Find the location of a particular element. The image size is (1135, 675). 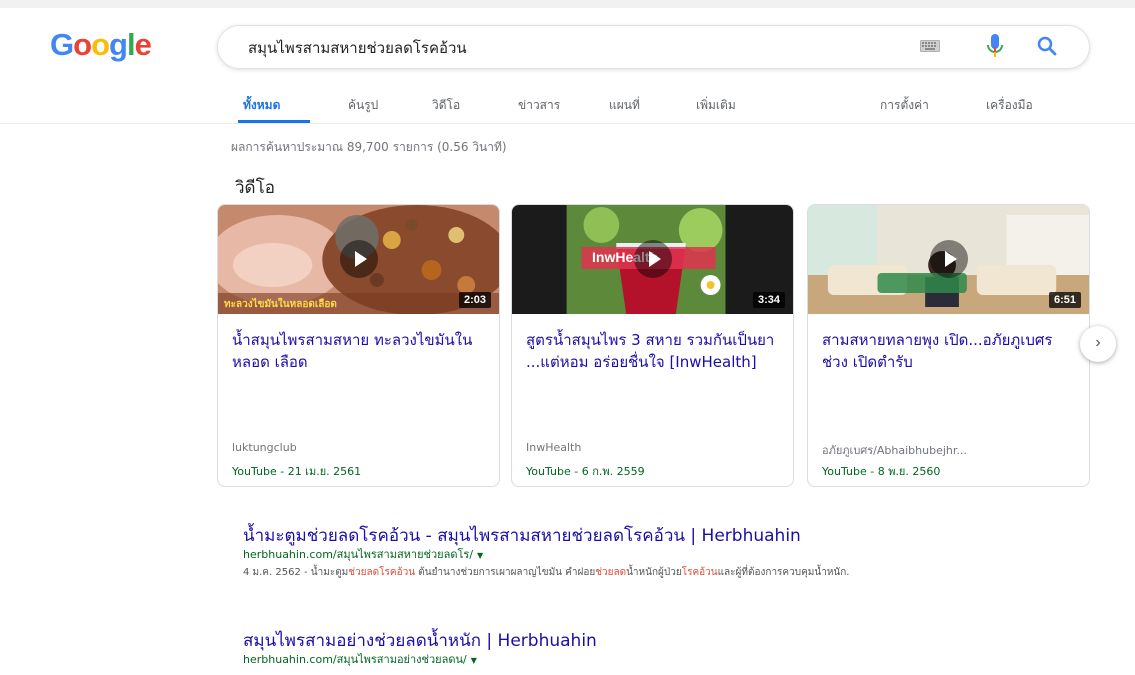

result-url: herbhuahin.com/สมุนไพรสามอย่างช่วยลดน/ ▼ is located at coordinates (668, 660).